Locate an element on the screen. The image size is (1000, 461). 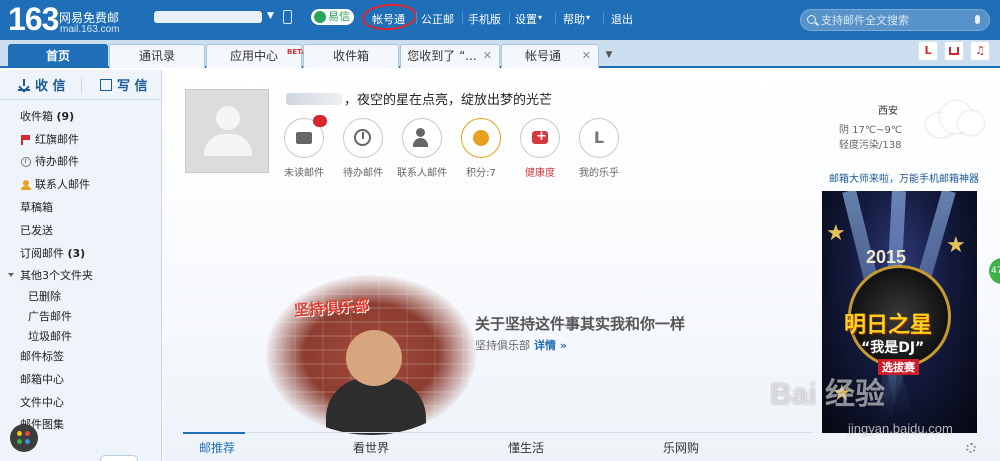
tab-account: 帐号通 ✕ is located at coordinates (550, 56).